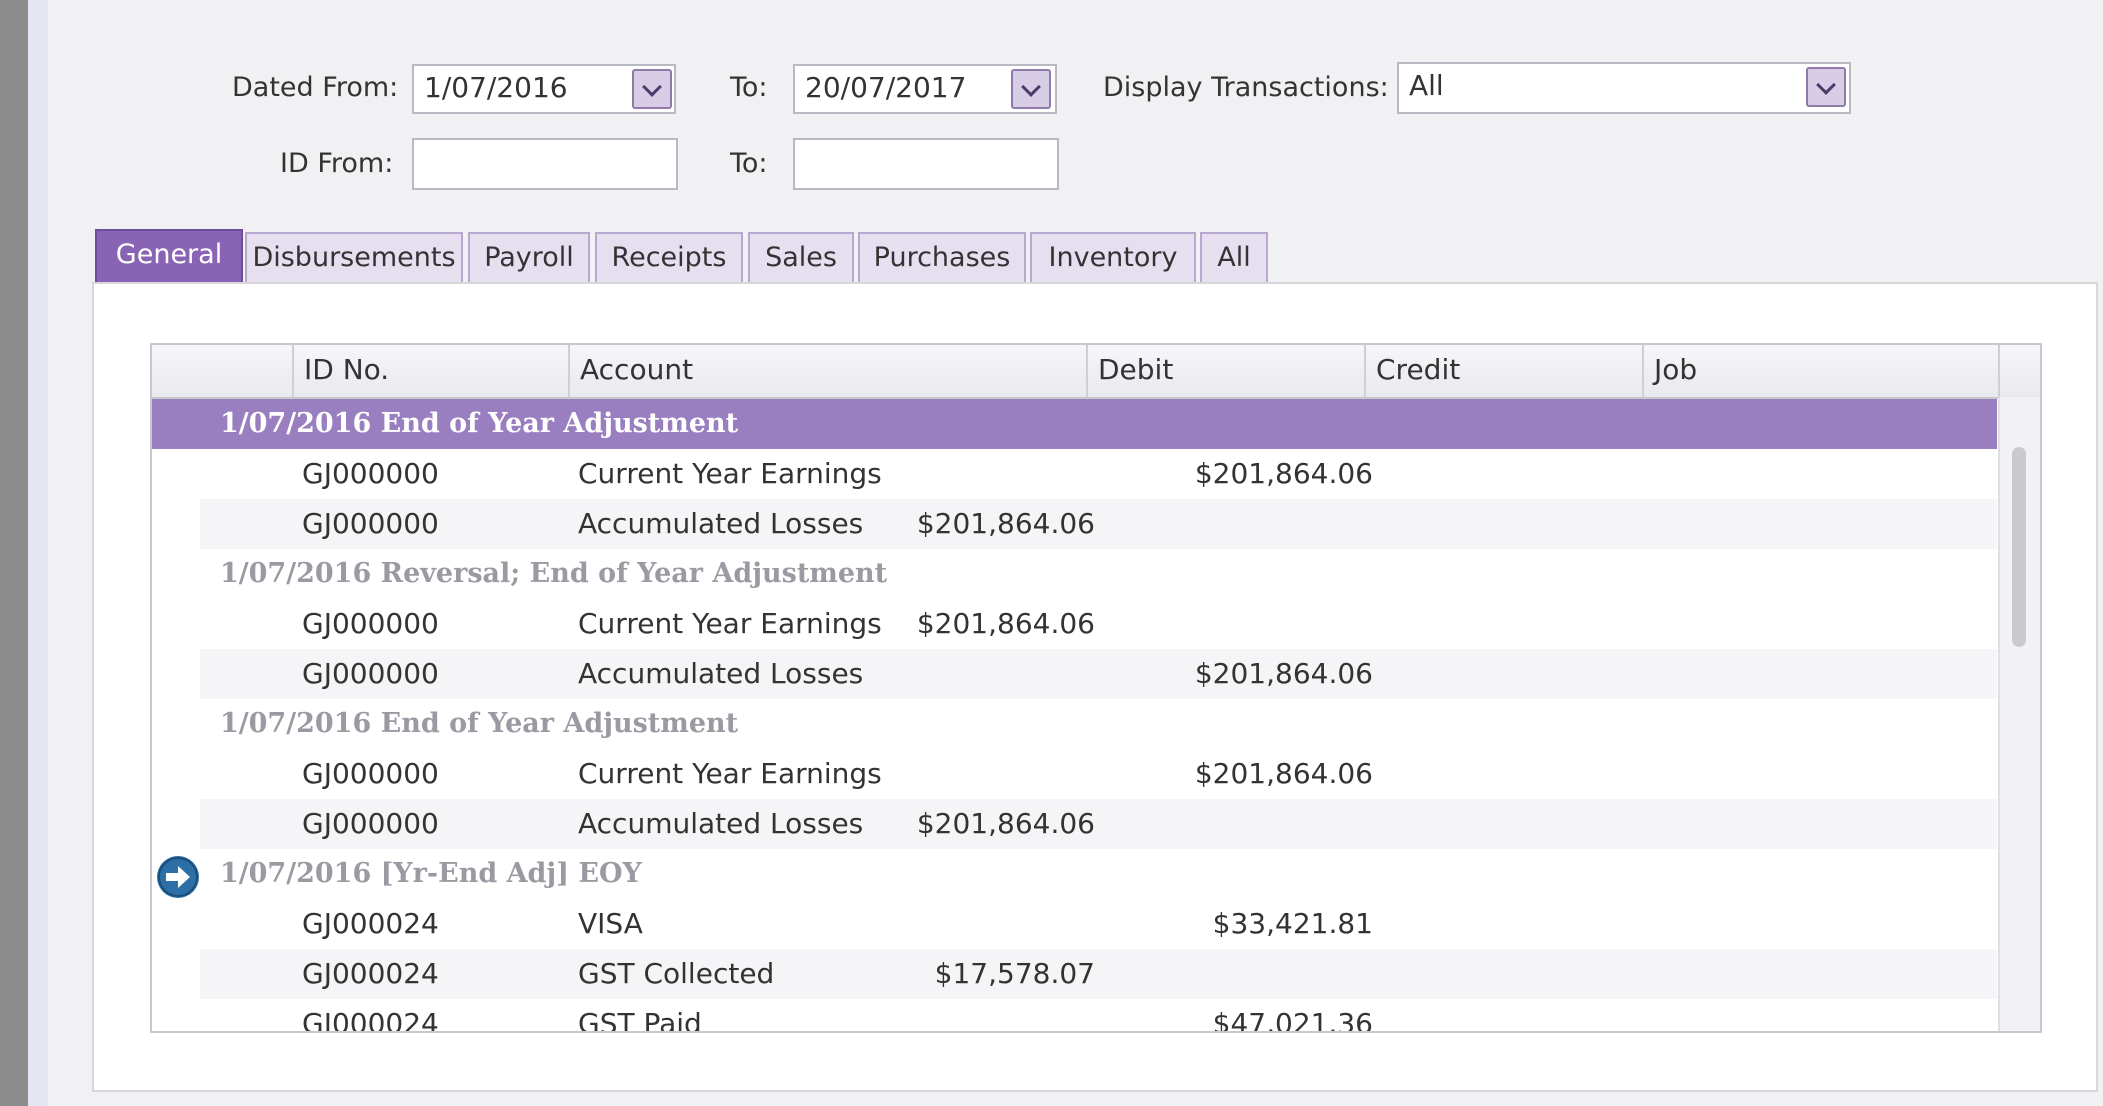  I want to click on account-cell: VISA, so click(610, 923).